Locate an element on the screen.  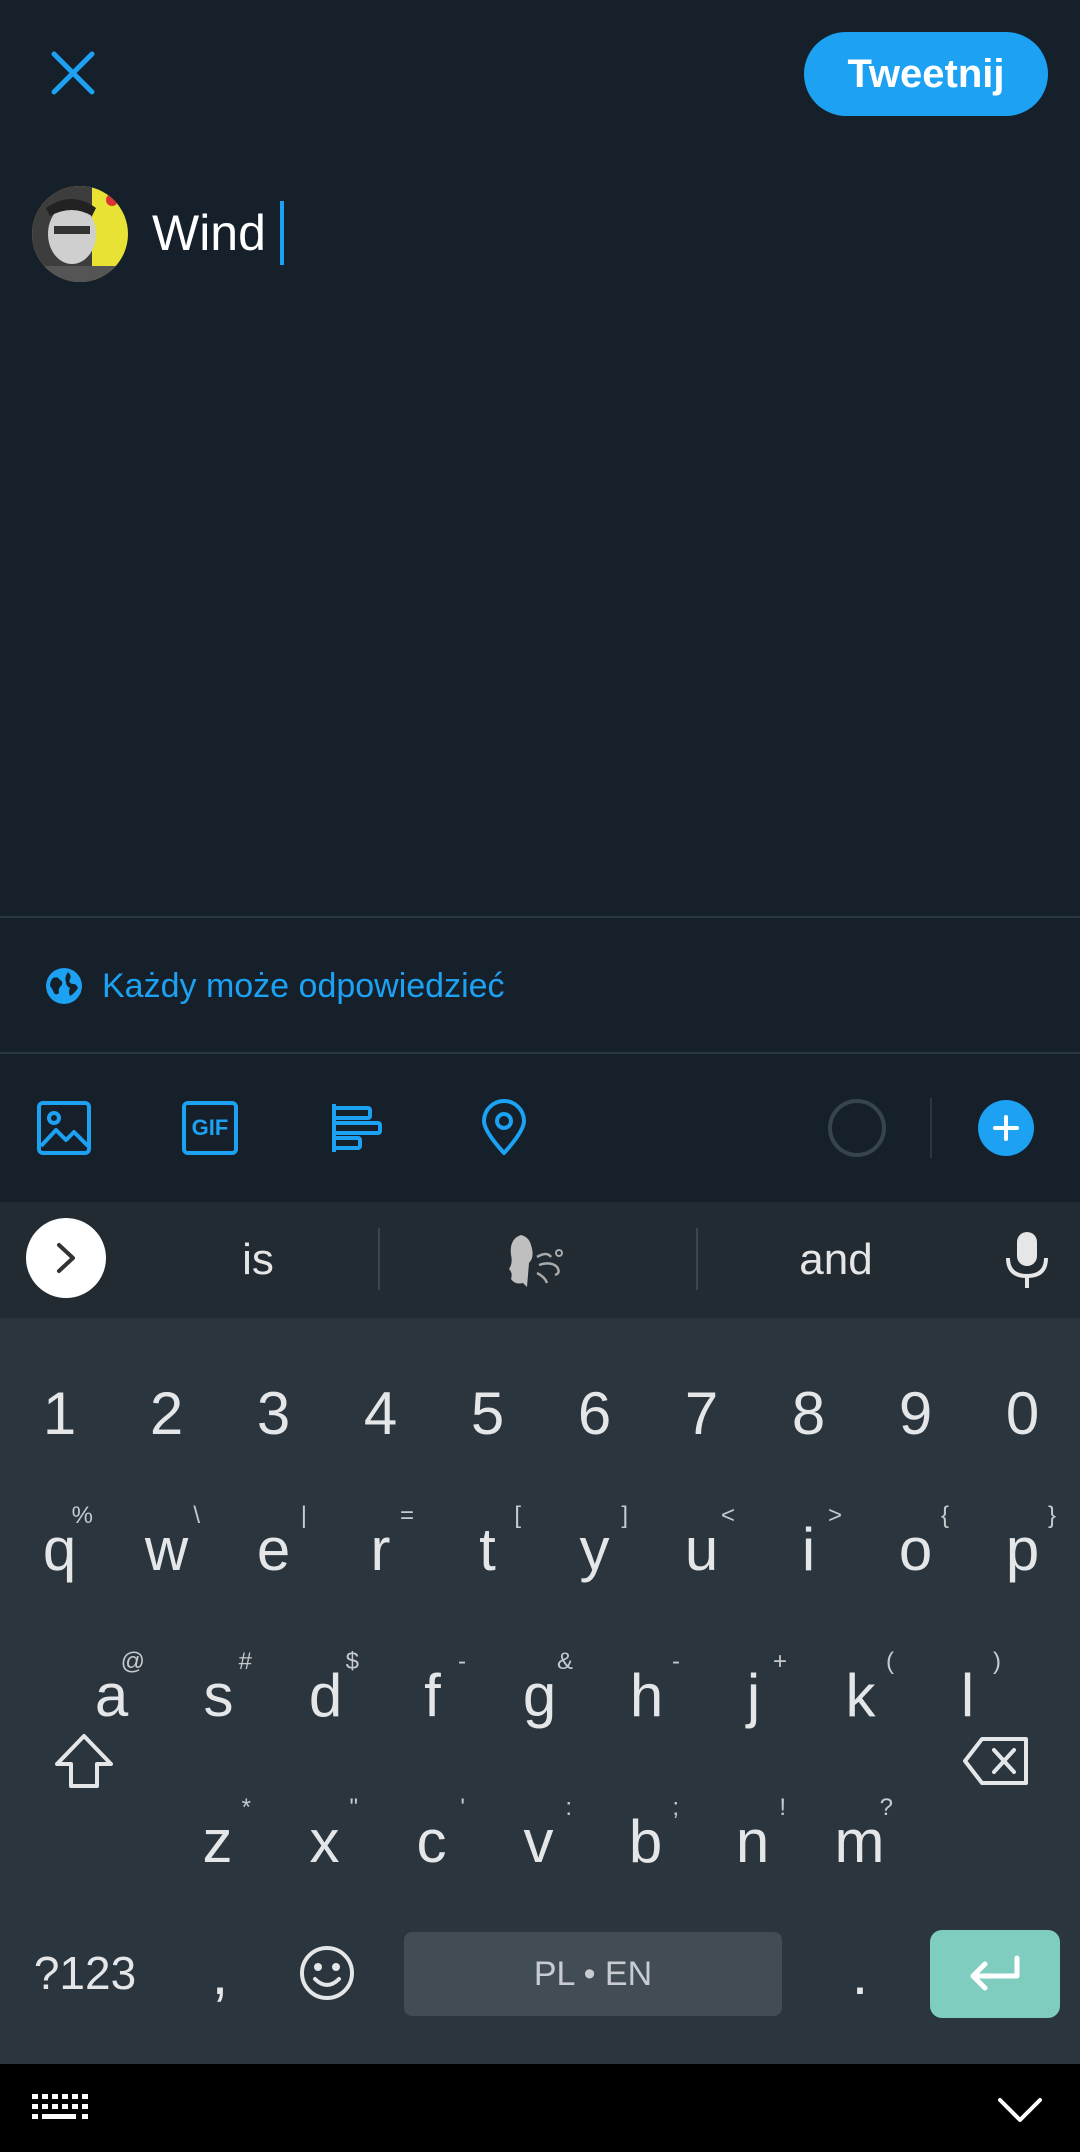
key-hint: < is located at coordinates (727, 1515).